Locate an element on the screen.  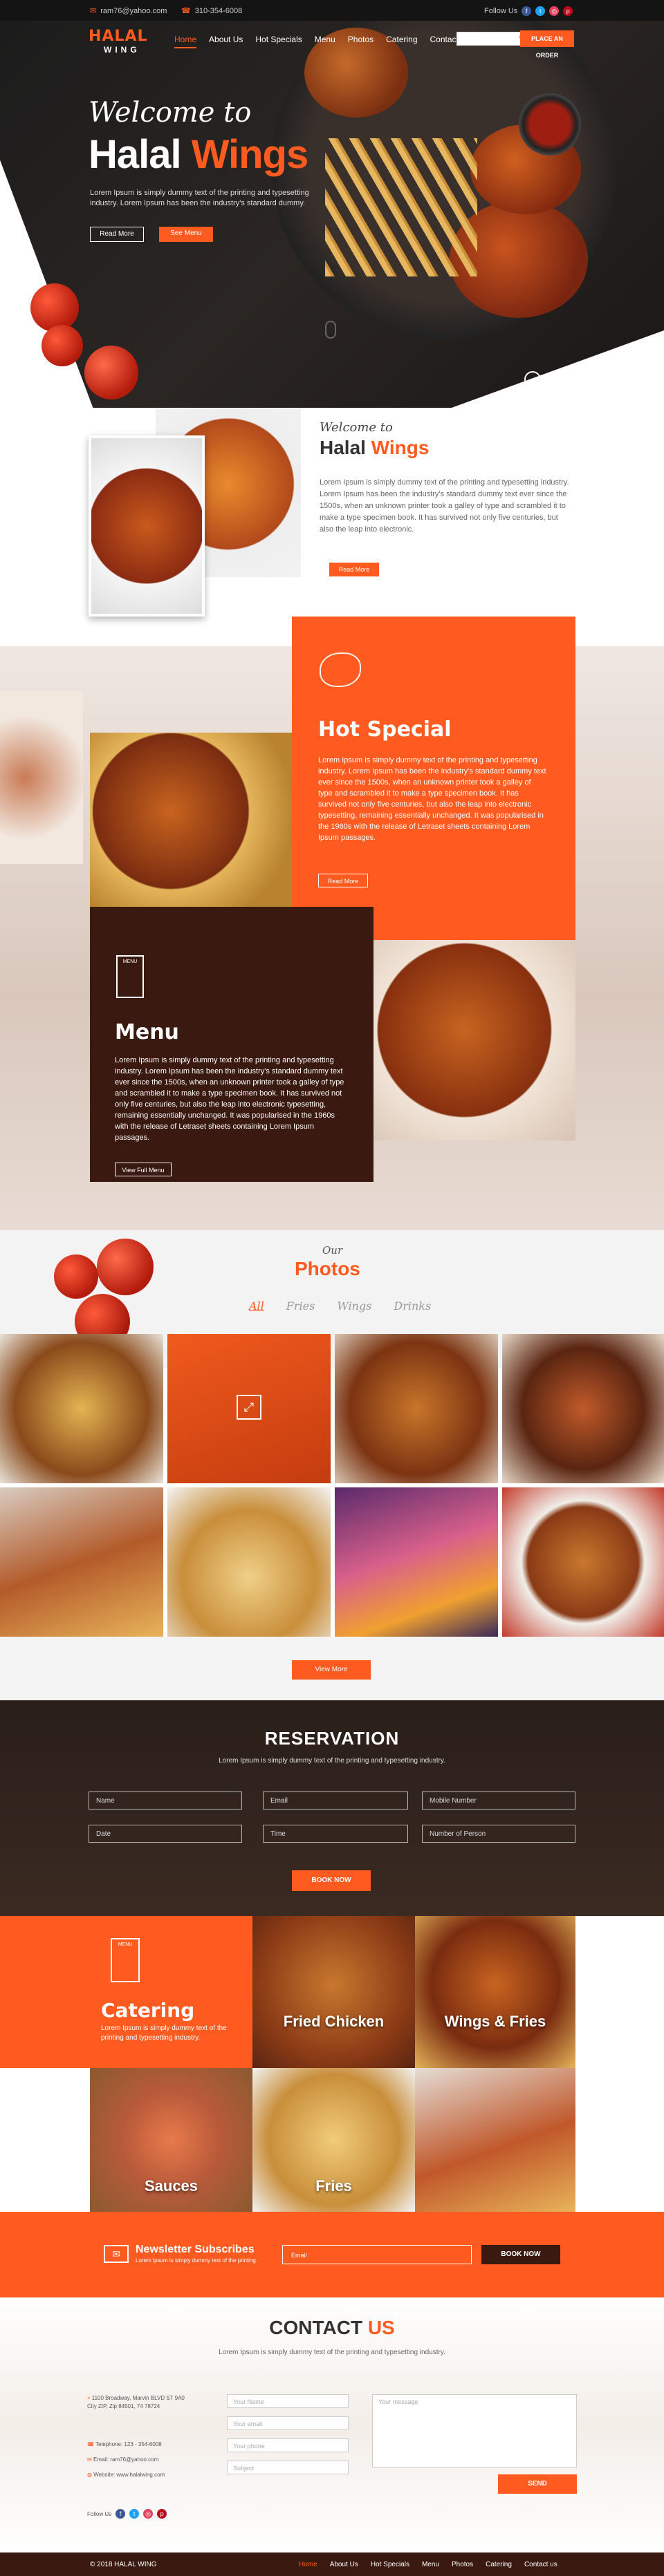
filter-fries: Fries is located at coordinates (300, 1306).